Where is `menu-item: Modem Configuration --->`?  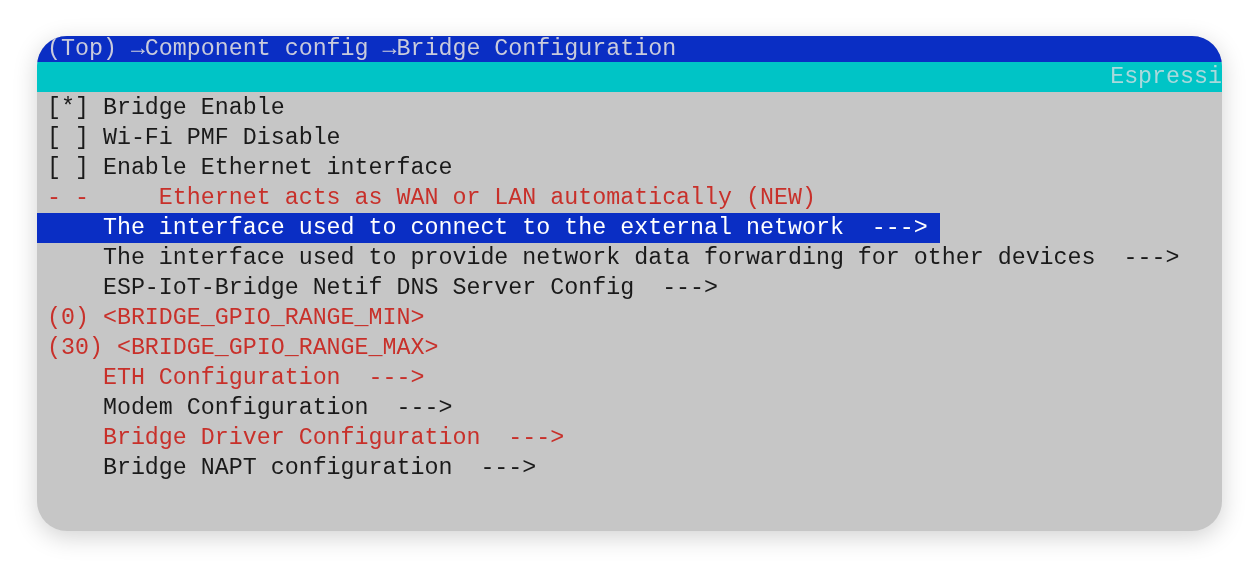 menu-item: Modem Configuration ---> is located at coordinates (251, 408).